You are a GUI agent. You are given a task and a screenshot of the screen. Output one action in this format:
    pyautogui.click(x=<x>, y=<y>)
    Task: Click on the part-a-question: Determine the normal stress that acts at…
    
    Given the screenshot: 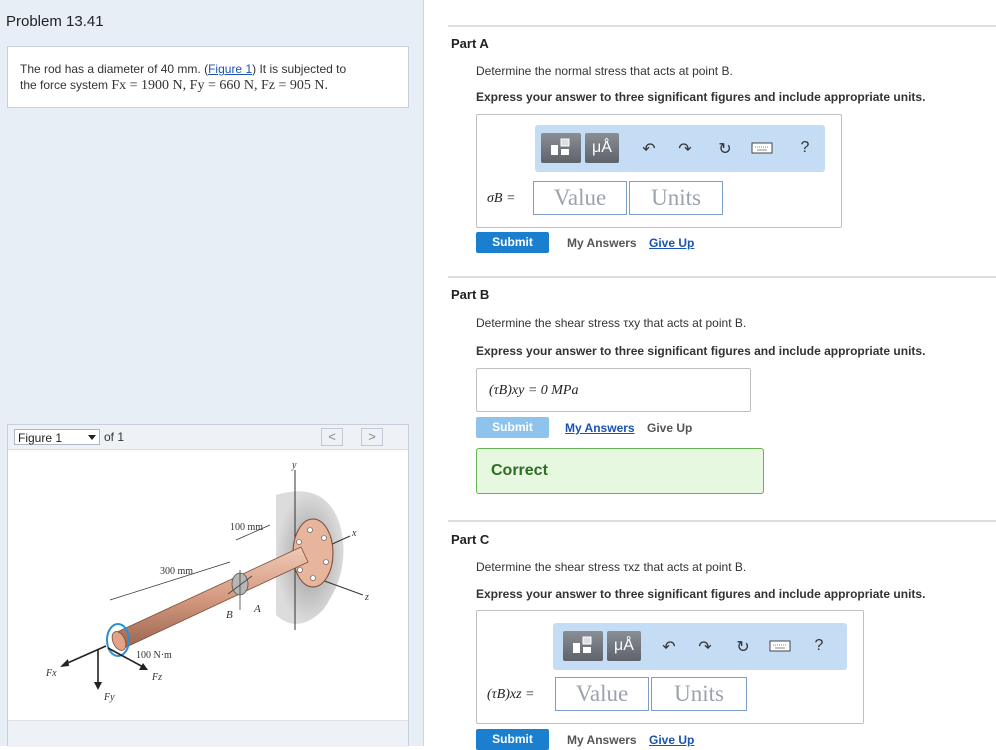 What is the action you would take?
    pyautogui.click(x=604, y=71)
    